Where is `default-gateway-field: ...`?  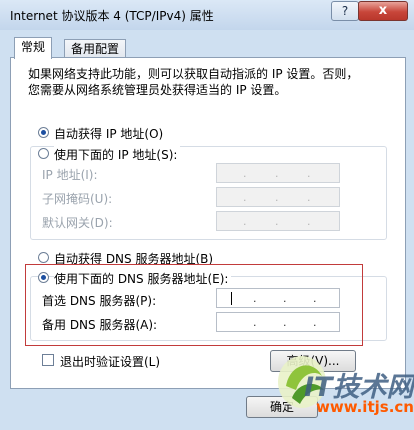 default-gateway-field: ... is located at coordinates (278, 221).